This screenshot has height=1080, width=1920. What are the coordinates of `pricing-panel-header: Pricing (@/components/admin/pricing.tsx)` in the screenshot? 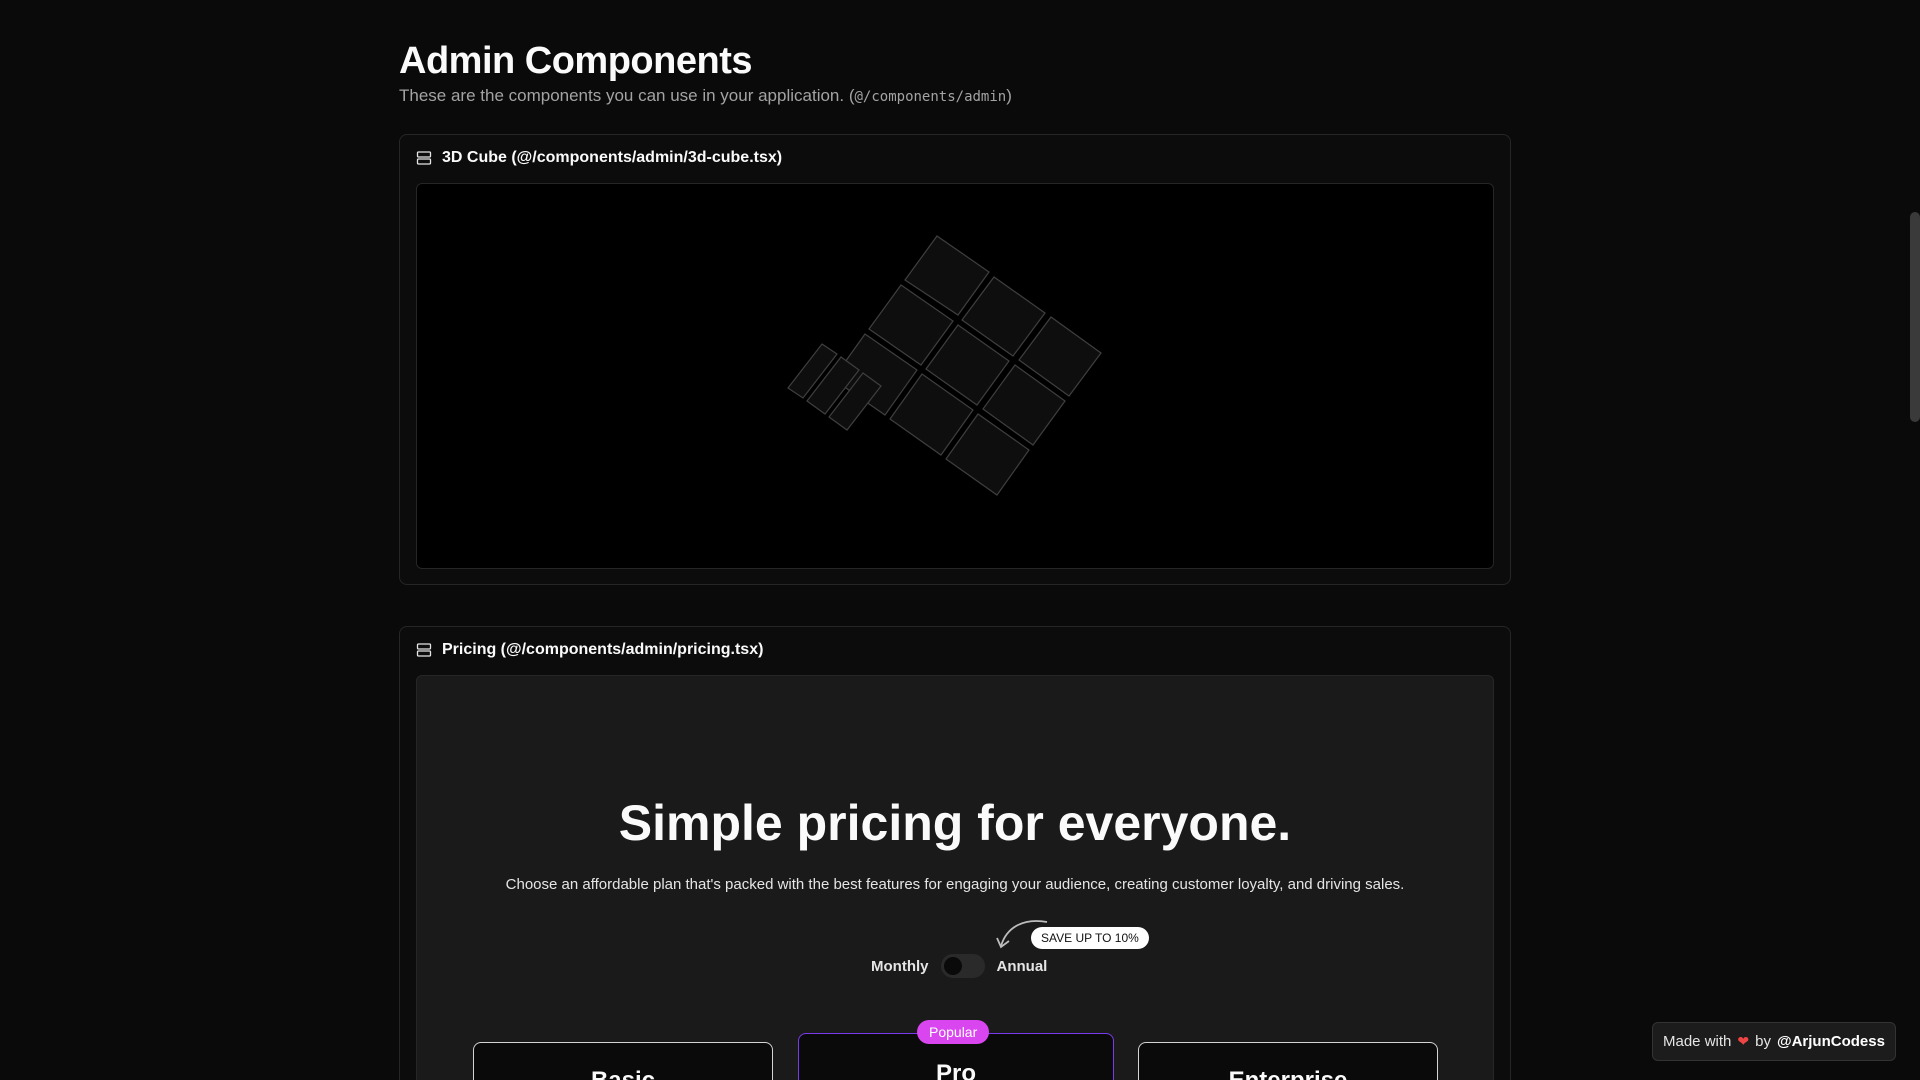 It's located at (589, 650).